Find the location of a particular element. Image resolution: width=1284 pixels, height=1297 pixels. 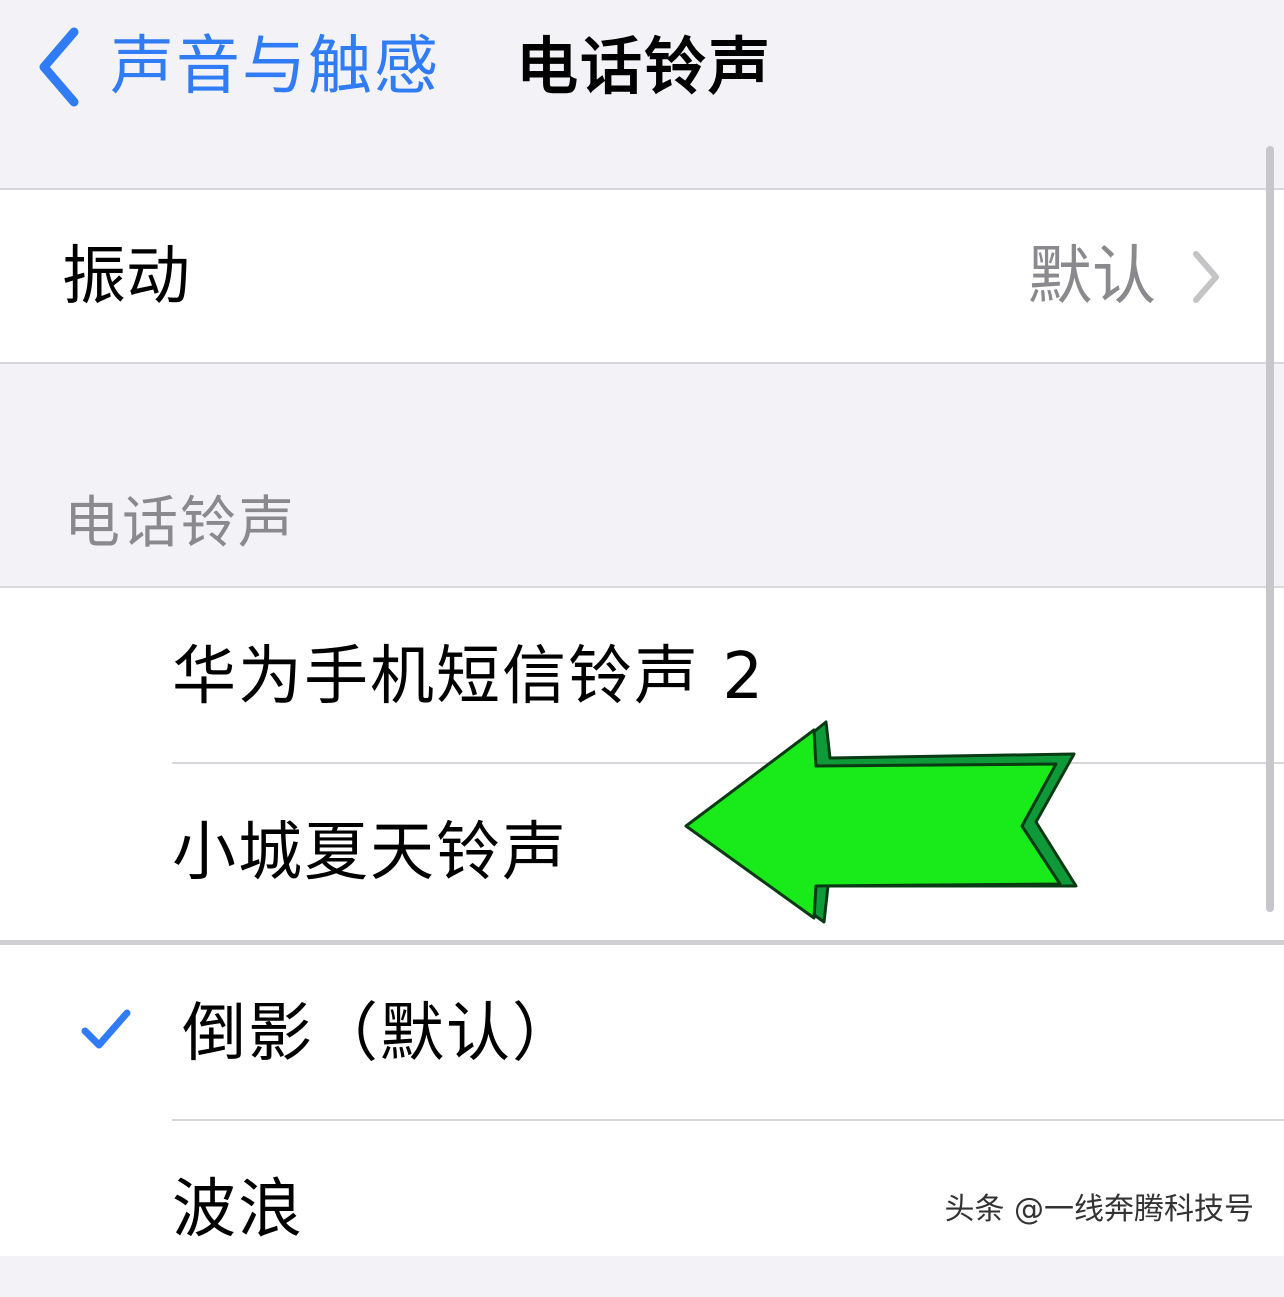

ringtone-label: 倒影（默认） is located at coordinates (380, 1034).